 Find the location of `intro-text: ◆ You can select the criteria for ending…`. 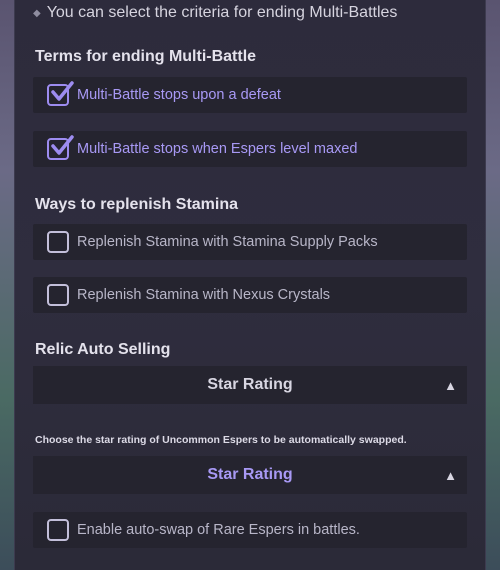

intro-text: ◆ You can select the criteria for ending… is located at coordinates (215, 13).